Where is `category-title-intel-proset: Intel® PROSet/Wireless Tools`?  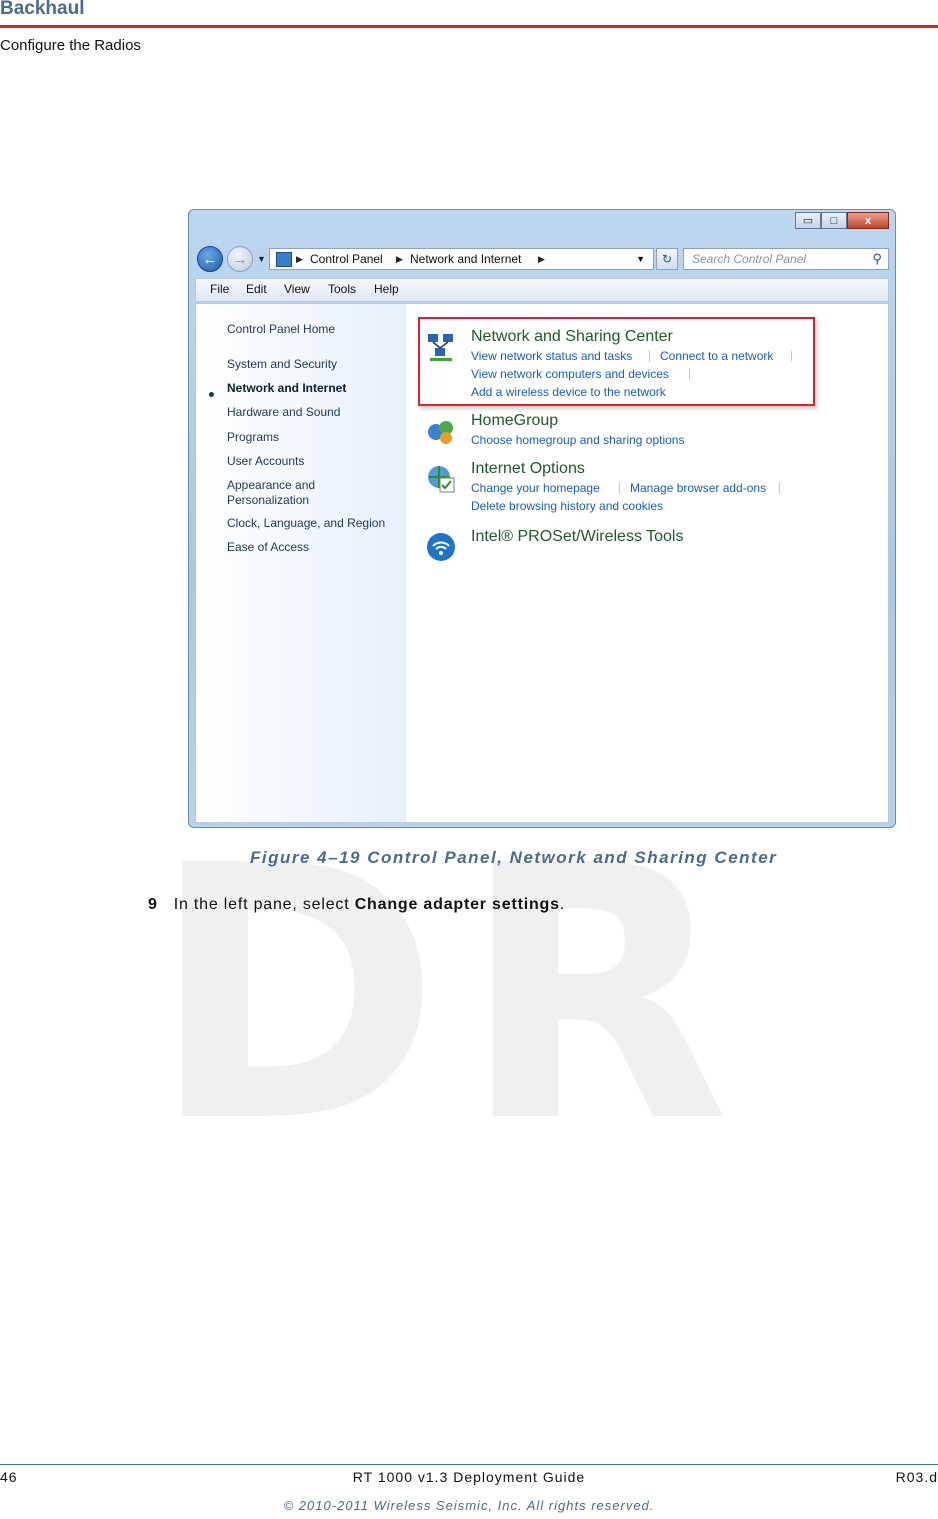
category-title-intel-proset: Intel® PROSet/Wireless Tools is located at coordinates (577, 537).